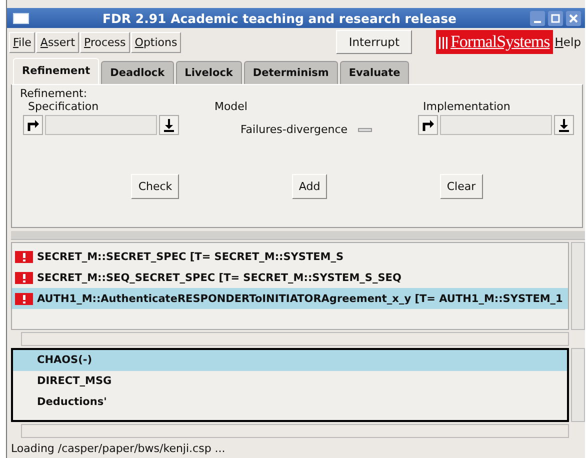 Image resolution: width=586 pixels, height=458 pixels. Describe the element at coordinates (290, 277) in the screenshot. I see `assertion-row: SECRET_M::SEQ_SECRET_SPEC [T= SECRET_M::SYSTEM_S_SEQ` at that location.